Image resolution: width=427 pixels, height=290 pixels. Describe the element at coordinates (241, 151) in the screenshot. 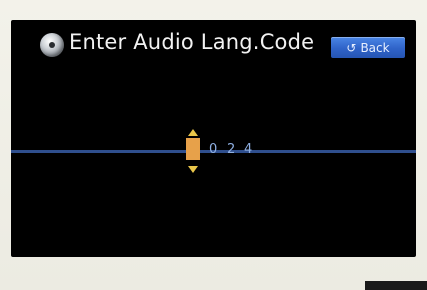

I see `language-code-entry: 0 2 4` at that location.